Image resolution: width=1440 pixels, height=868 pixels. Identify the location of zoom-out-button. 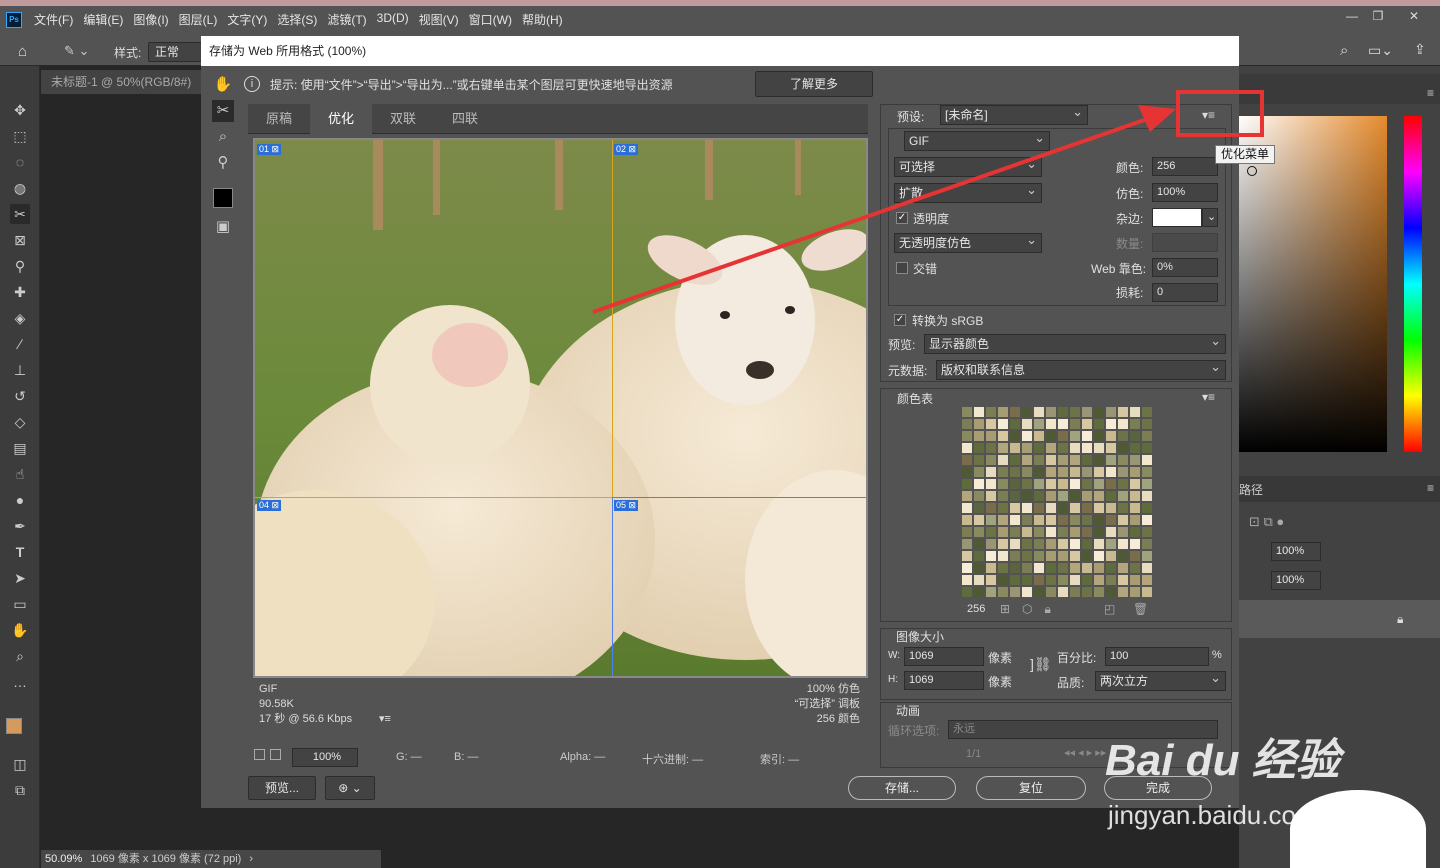
(259, 754).